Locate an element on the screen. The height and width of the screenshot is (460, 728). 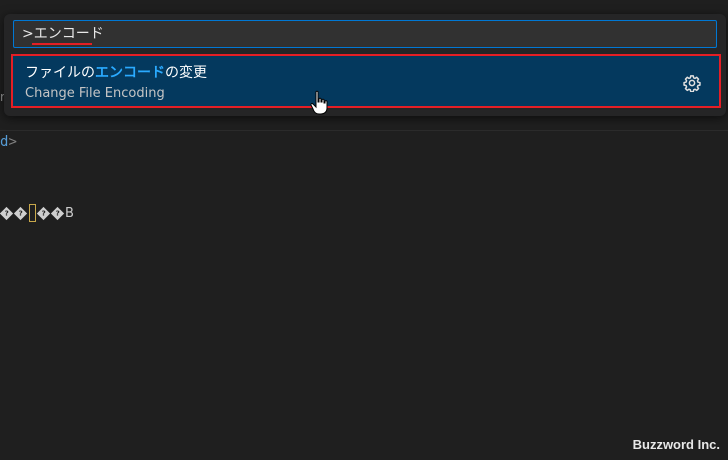
editor-edge-mark: r is located at coordinates (2, 97).